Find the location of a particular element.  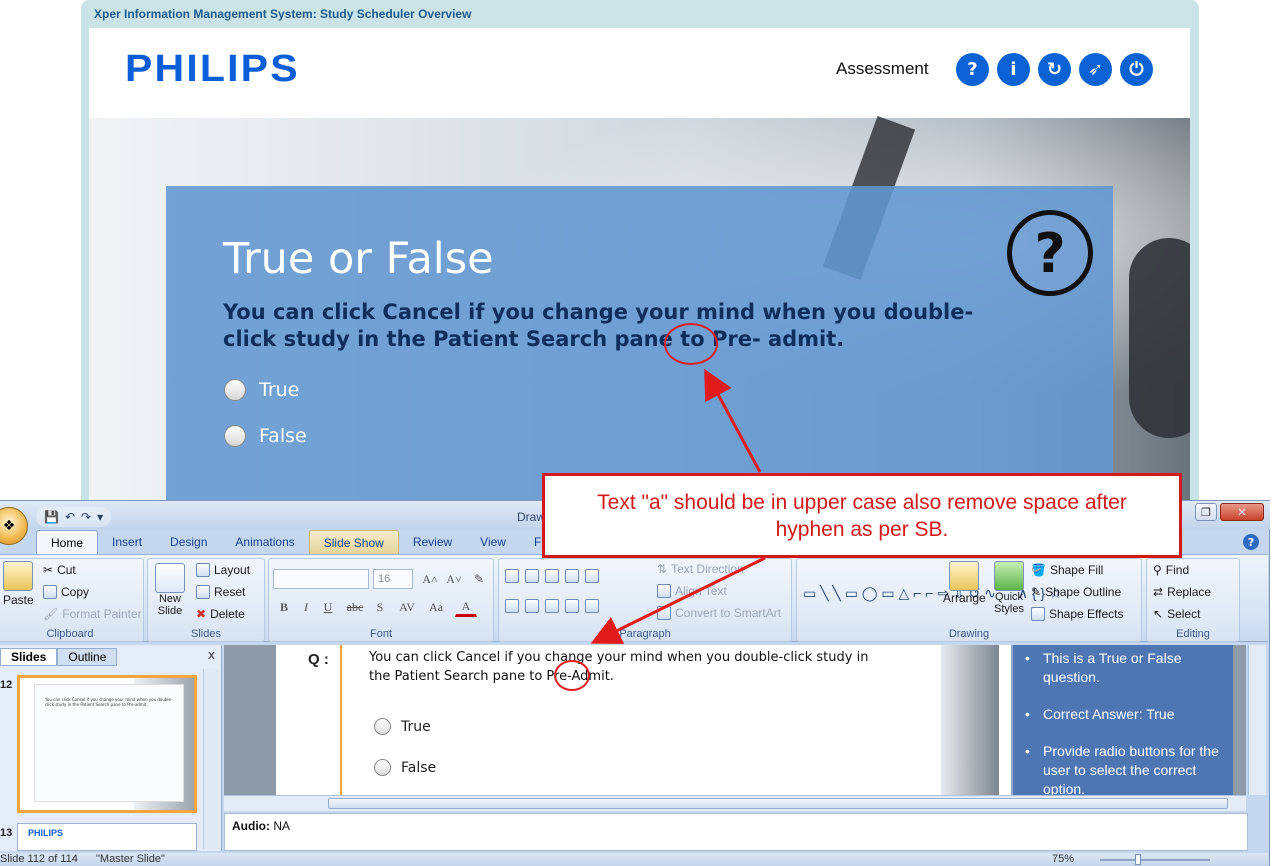

text-direction-button: ⇅ Text Direction is located at coordinates (700, 569).